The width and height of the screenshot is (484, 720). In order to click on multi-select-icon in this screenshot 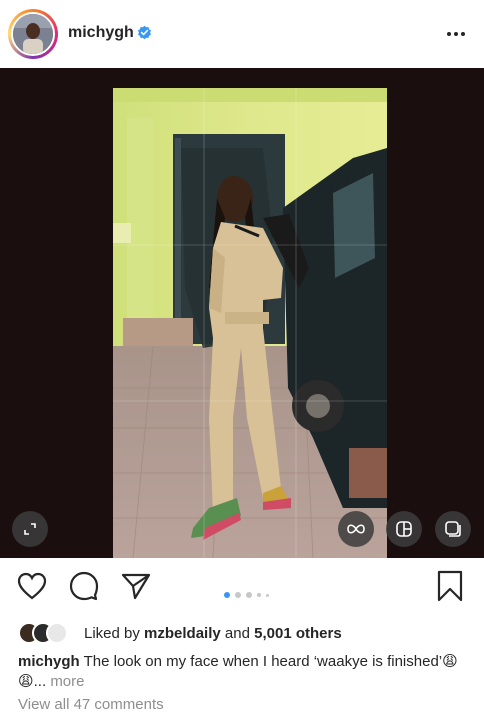, I will do `click(453, 529)`.